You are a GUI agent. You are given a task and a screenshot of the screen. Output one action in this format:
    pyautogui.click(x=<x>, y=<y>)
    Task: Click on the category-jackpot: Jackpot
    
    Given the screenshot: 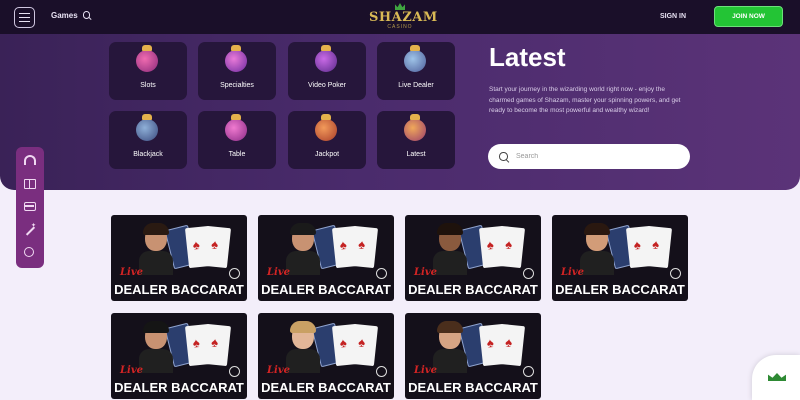 What is the action you would take?
    pyautogui.click(x=327, y=140)
    